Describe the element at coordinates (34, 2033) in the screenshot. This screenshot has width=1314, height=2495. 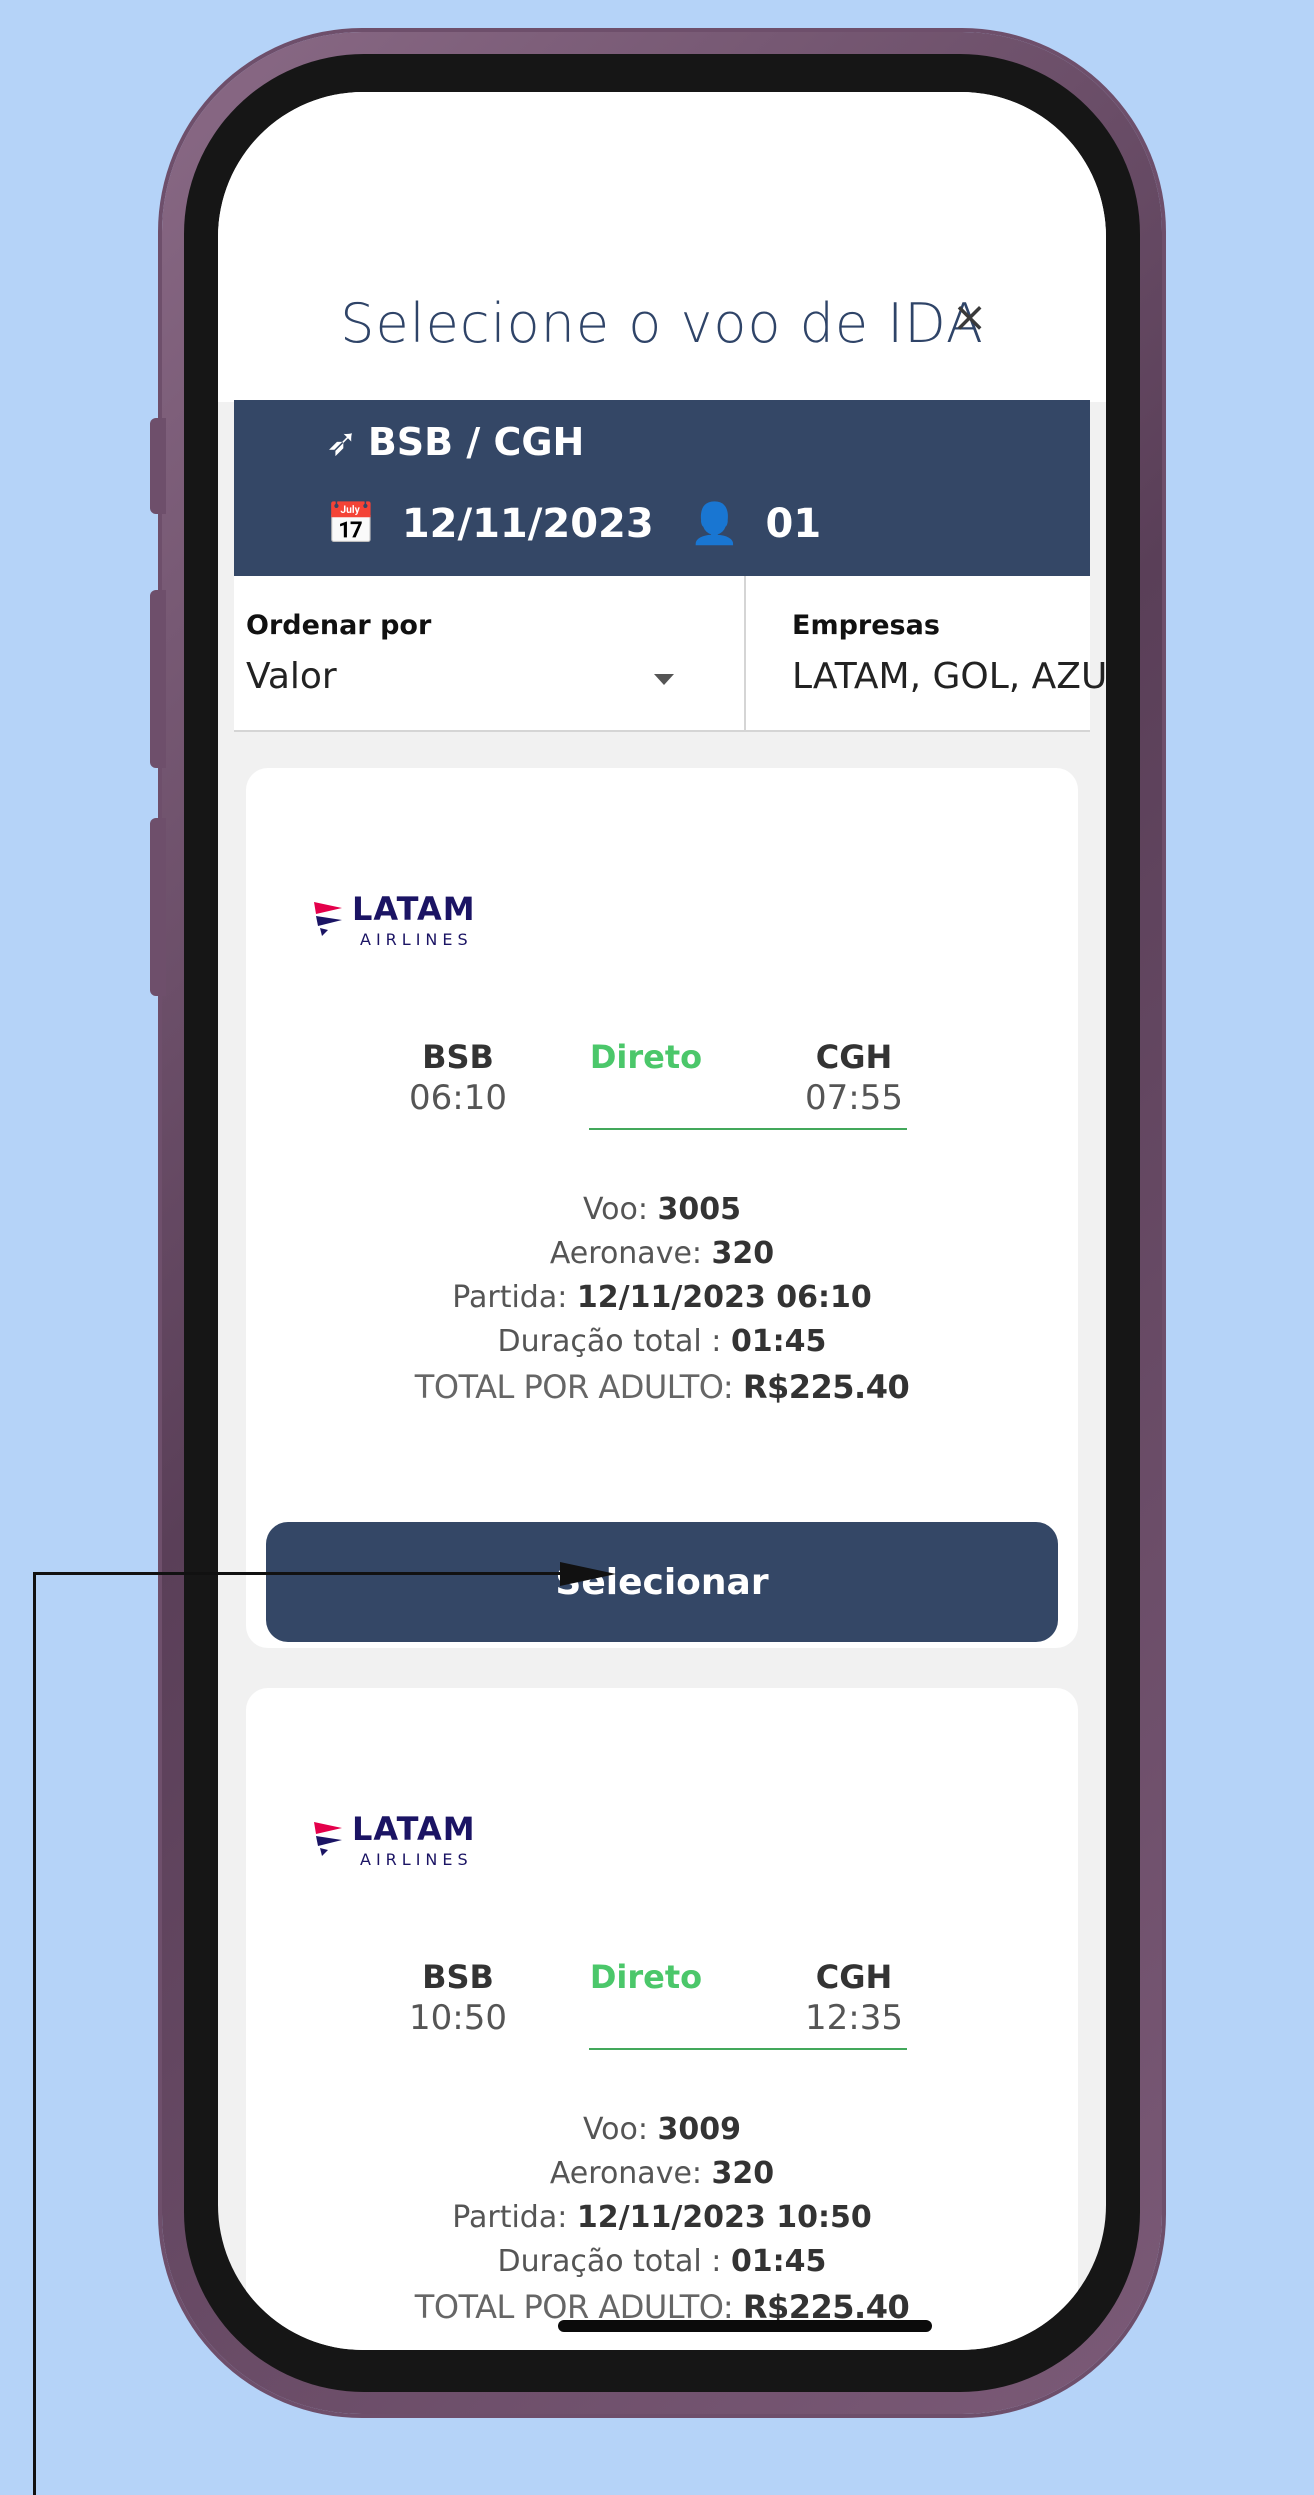
I see `annotation-line-vertical` at that location.